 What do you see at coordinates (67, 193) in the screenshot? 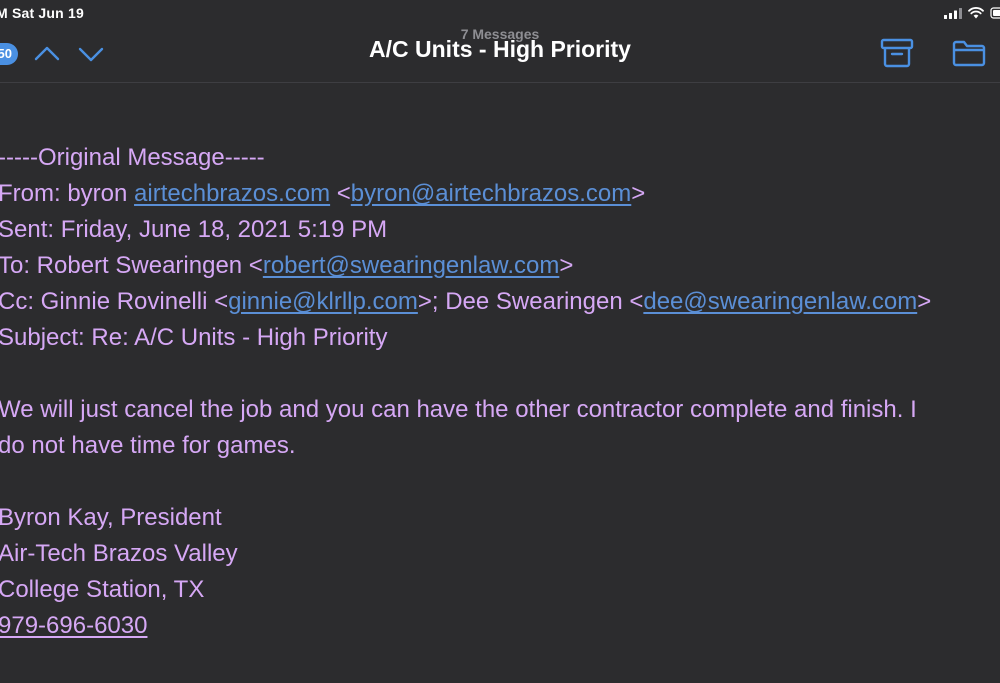
I see `from-label: From: byron` at bounding box center [67, 193].